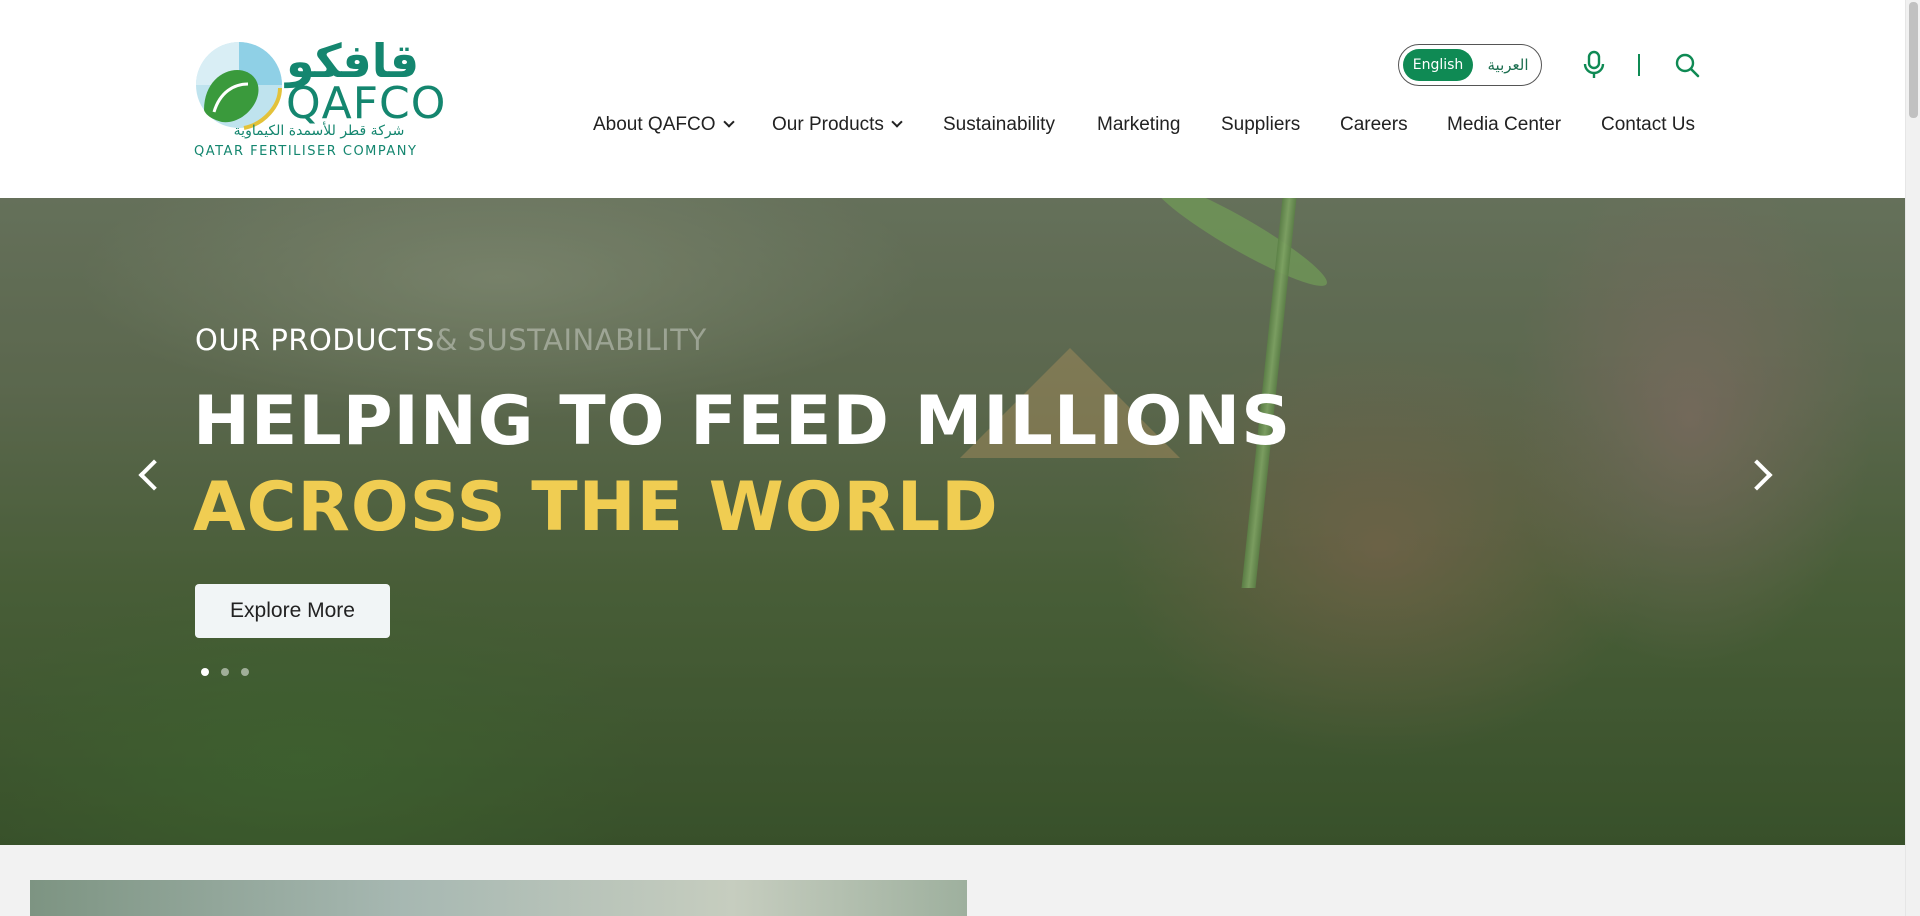 The width and height of the screenshot is (1920, 916). What do you see at coordinates (570, 340) in the screenshot?
I see `hero-subtitle-ghost: & SUSTAINABILITY` at bounding box center [570, 340].